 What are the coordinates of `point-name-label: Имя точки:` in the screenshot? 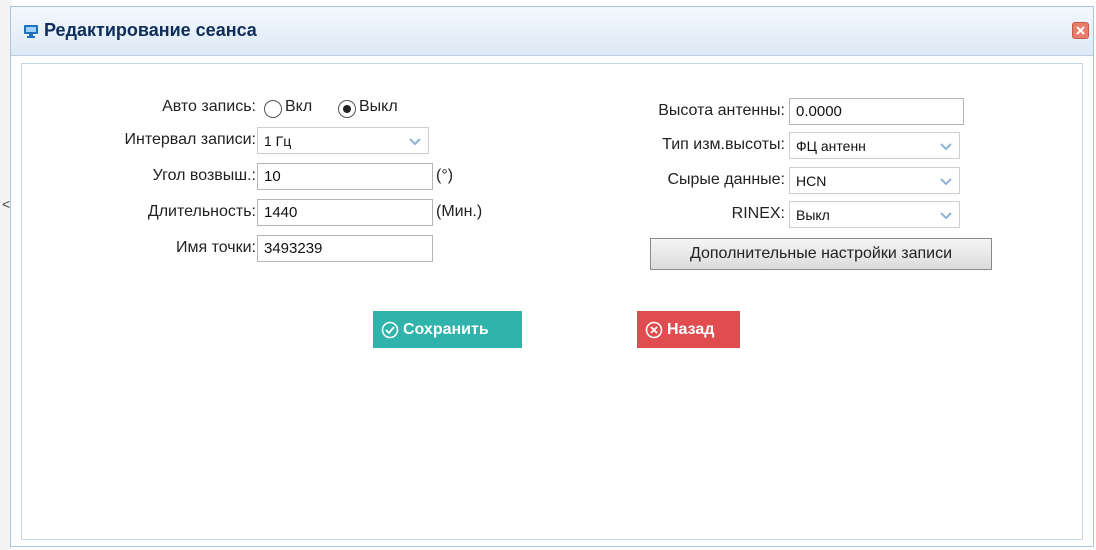 It's located at (215, 247).